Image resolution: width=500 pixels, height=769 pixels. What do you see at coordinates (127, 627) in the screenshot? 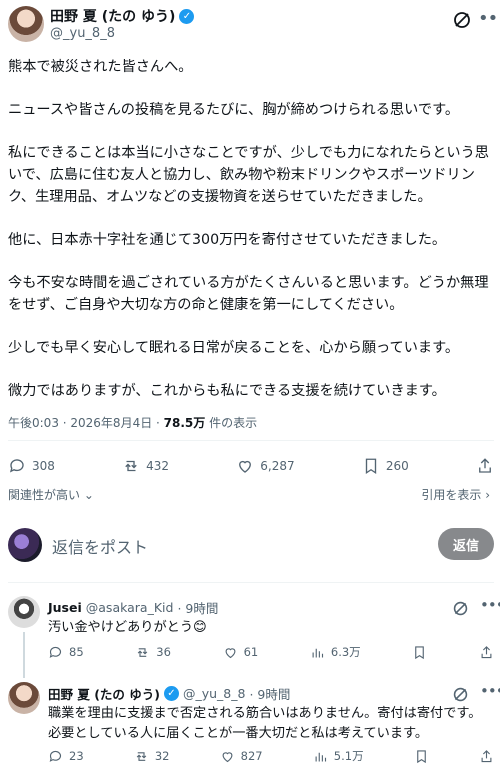
I see `comment-text: 汚い金やけどありがとう😊` at bounding box center [127, 627].